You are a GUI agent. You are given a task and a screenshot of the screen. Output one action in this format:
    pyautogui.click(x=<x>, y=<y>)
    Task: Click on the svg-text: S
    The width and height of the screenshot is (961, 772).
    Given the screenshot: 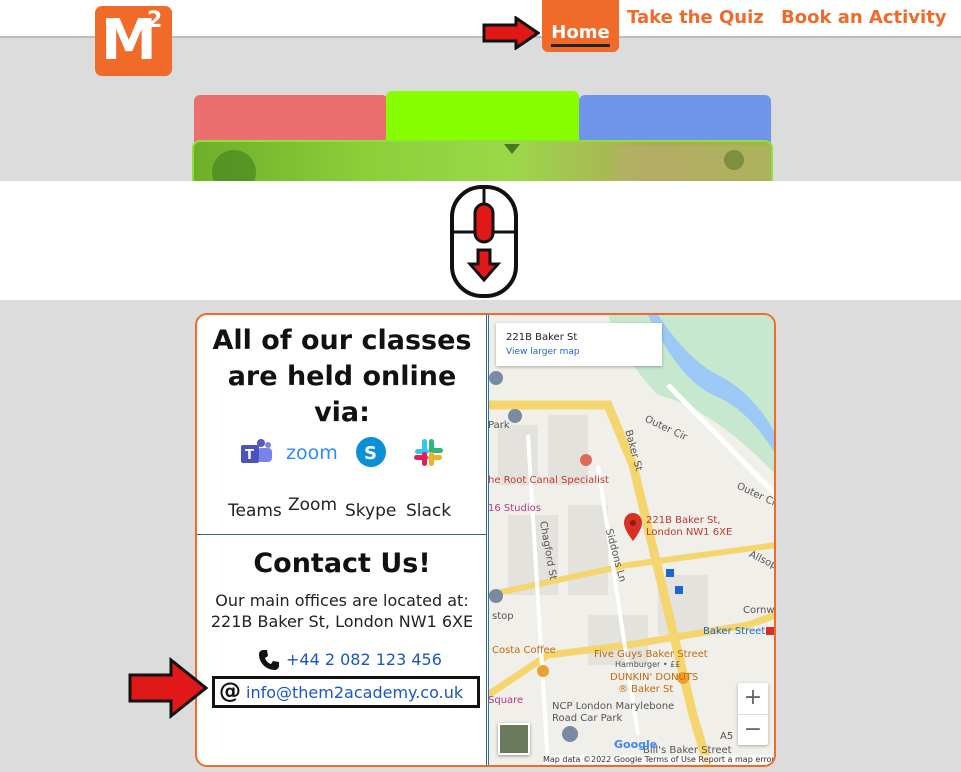 What is the action you would take?
    pyautogui.click(x=370, y=453)
    